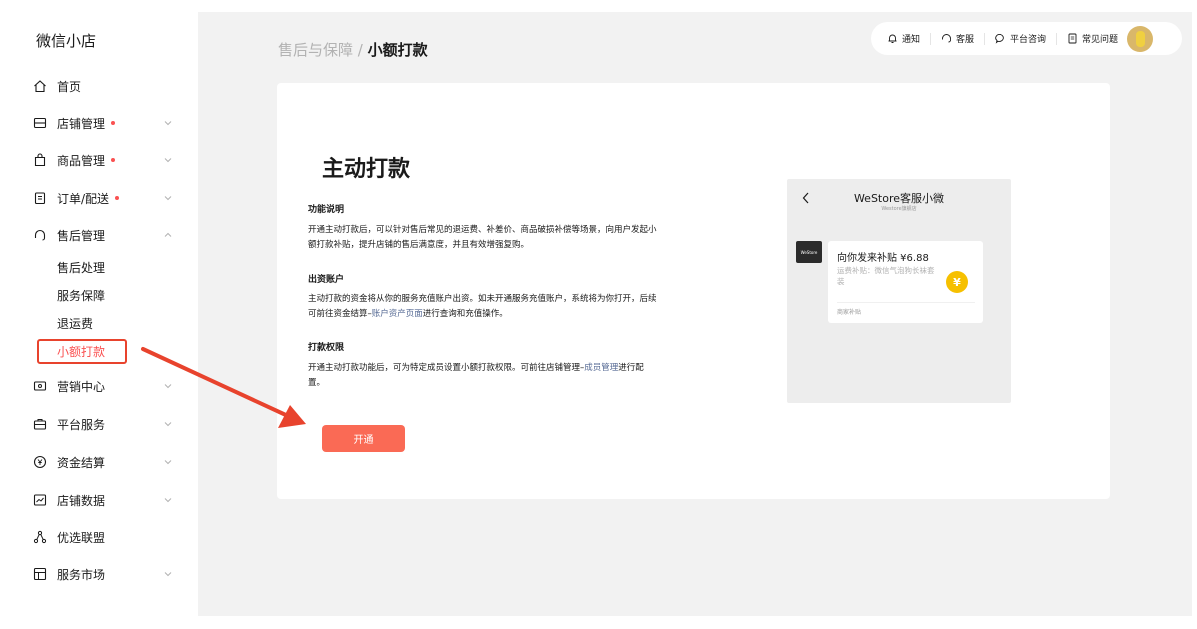  I want to click on sidebar-subitem-small-payment: 小额打款, so click(82, 351).